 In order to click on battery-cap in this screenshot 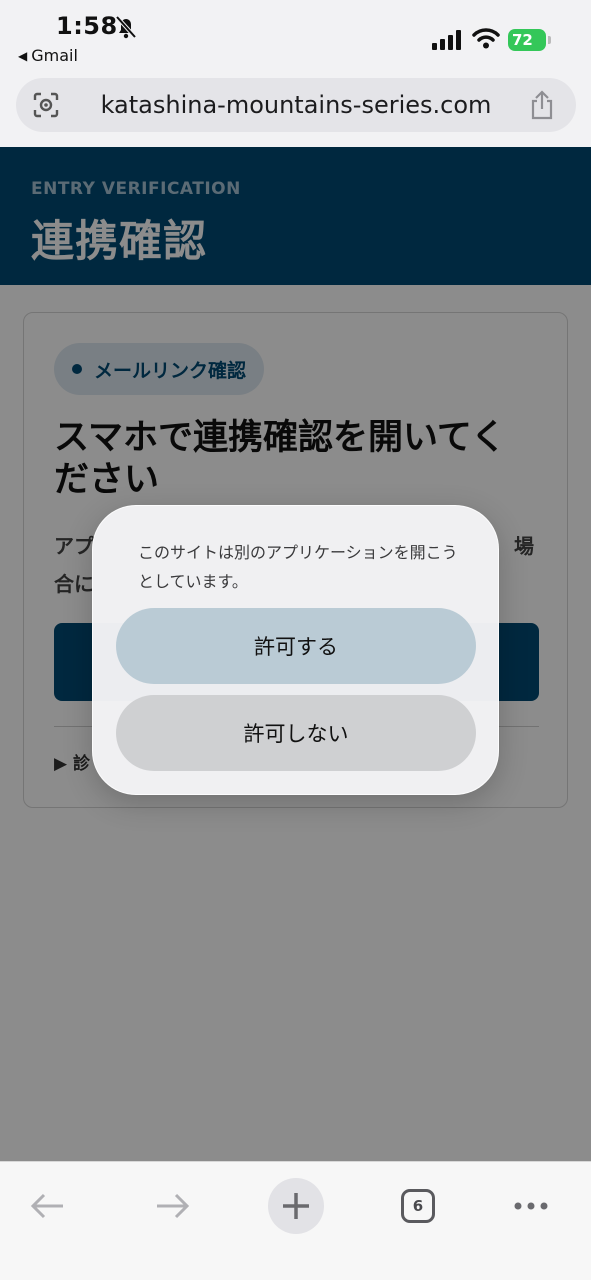, I will do `click(549, 40)`.